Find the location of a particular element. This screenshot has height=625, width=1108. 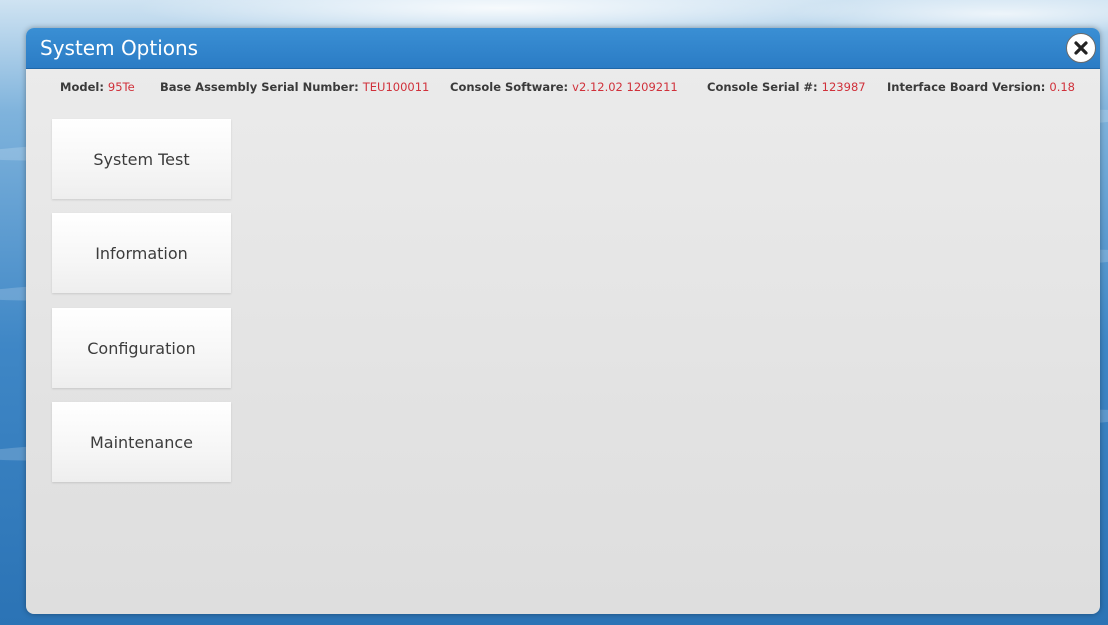

console-serial-value: 123987 is located at coordinates (843, 87).